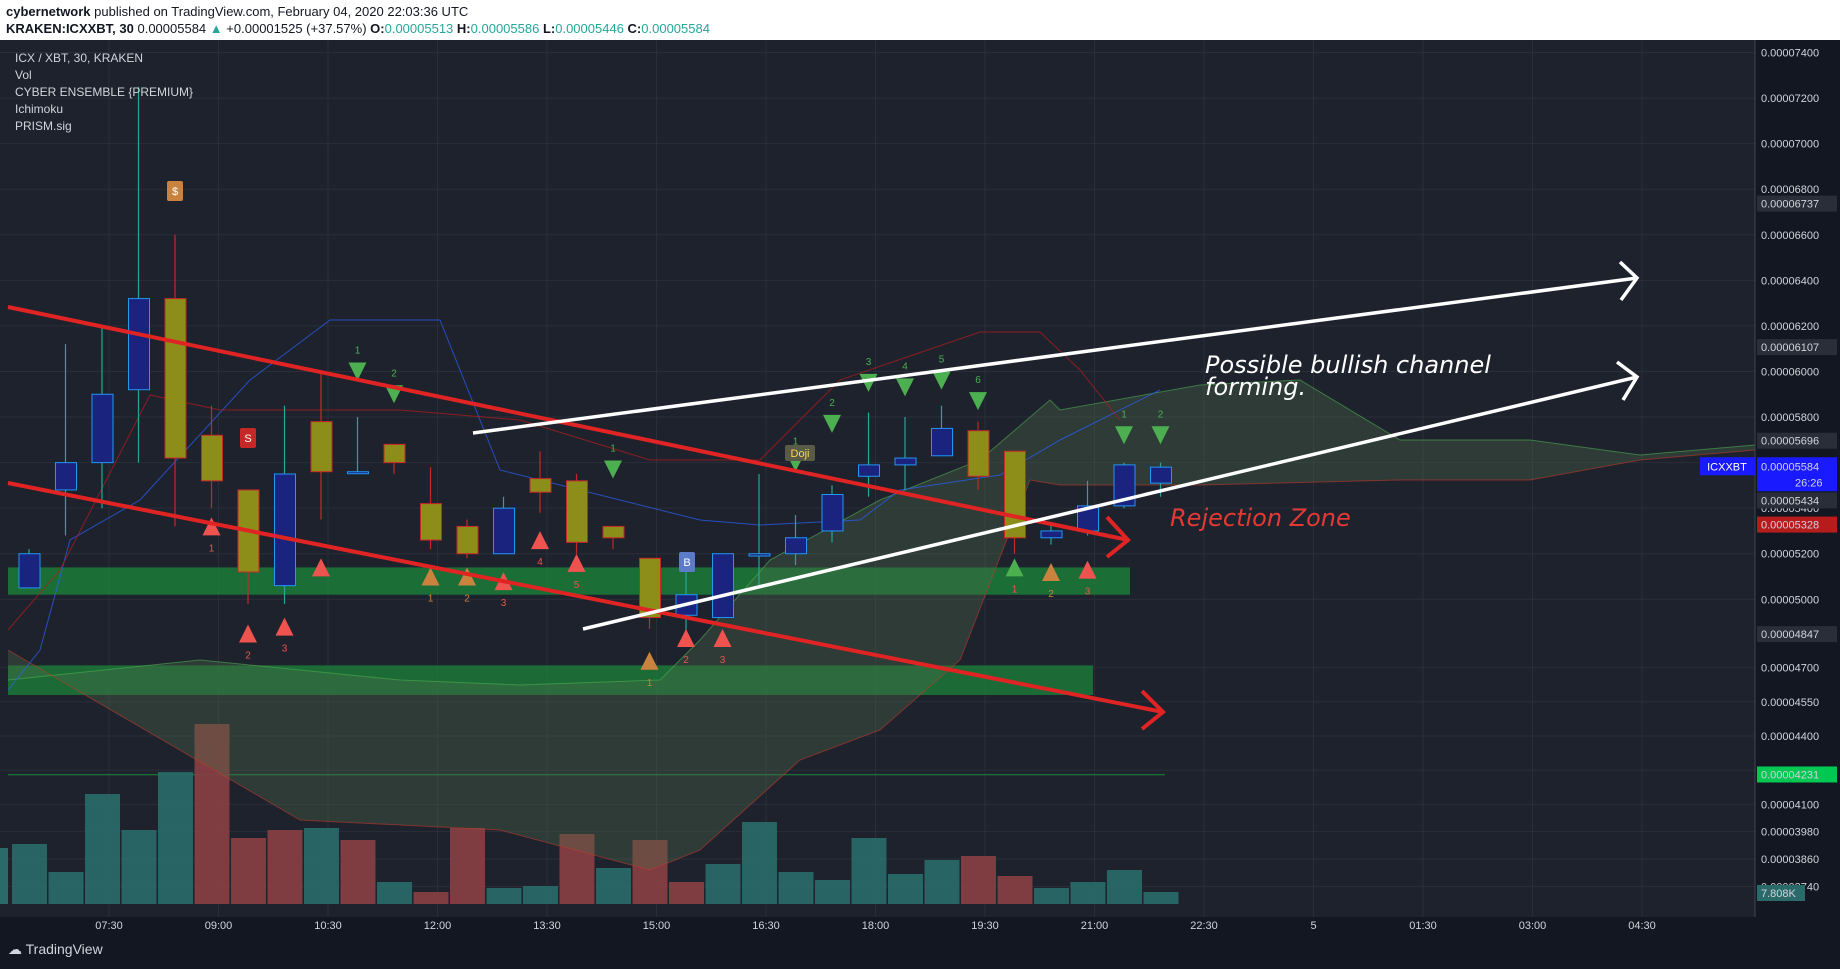 The height and width of the screenshot is (969, 1840). I want to click on sell-badge-text: S, so click(247, 439).